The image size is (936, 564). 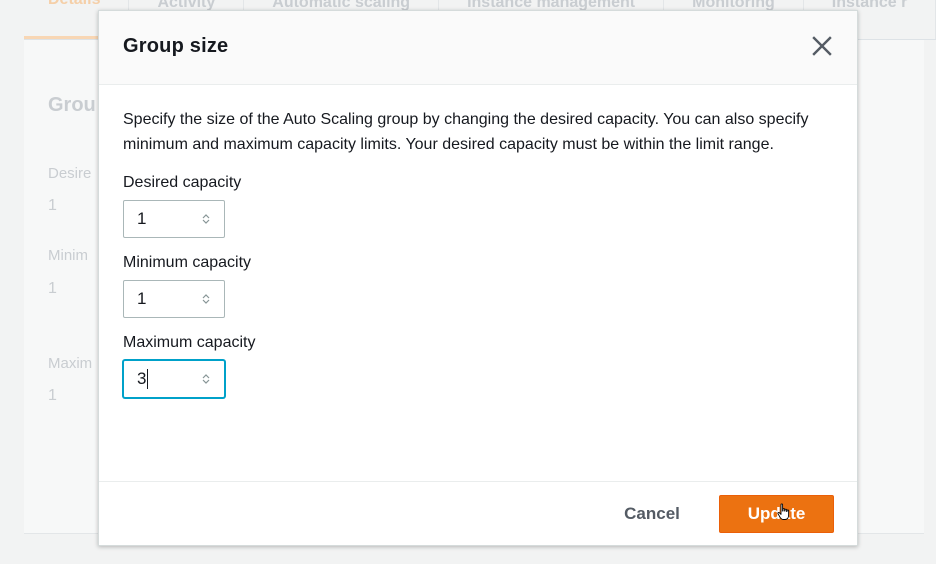 What do you see at coordinates (68, 255) in the screenshot?
I see `background-label-minimum: Minim` at bounding box center [68, 255].